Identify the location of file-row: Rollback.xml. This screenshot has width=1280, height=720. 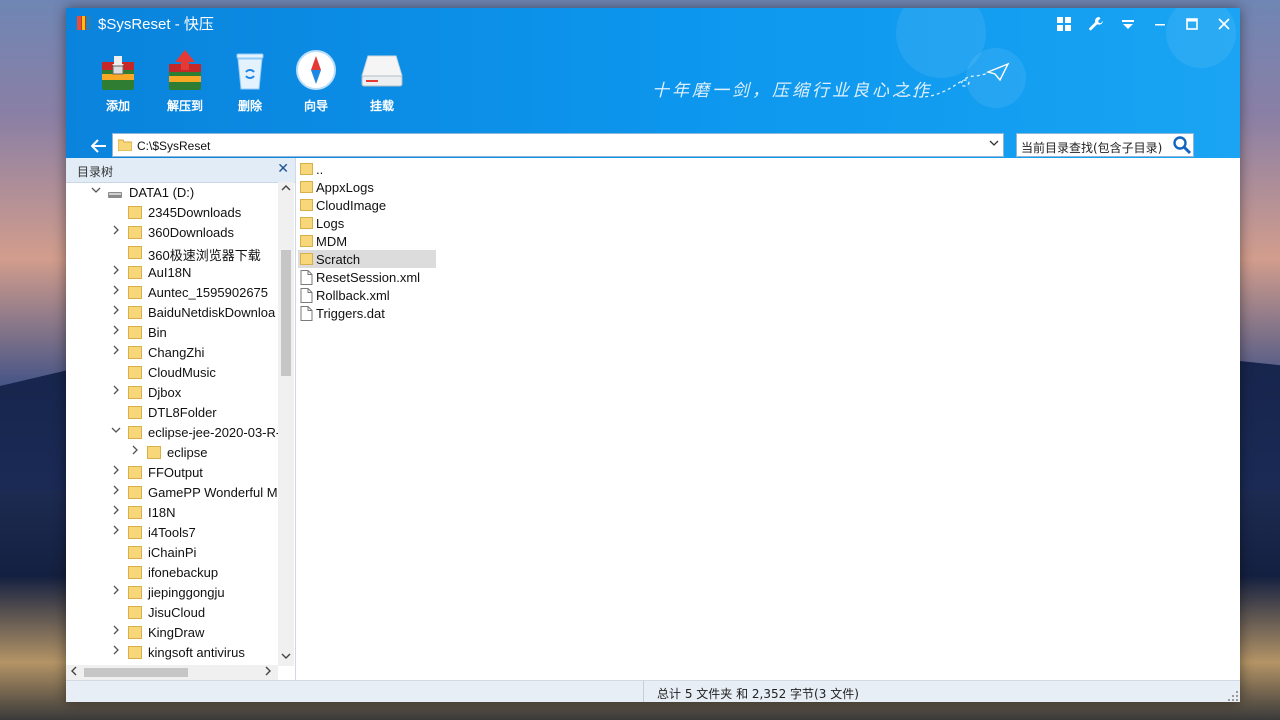
(367, 295).